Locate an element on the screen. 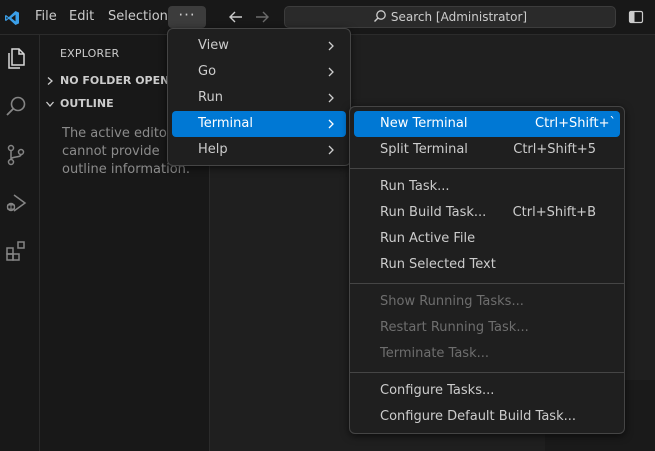 The height and width of the screenshot is (451, 655). menu-selection: Selection is located at coordinates (138, 17).